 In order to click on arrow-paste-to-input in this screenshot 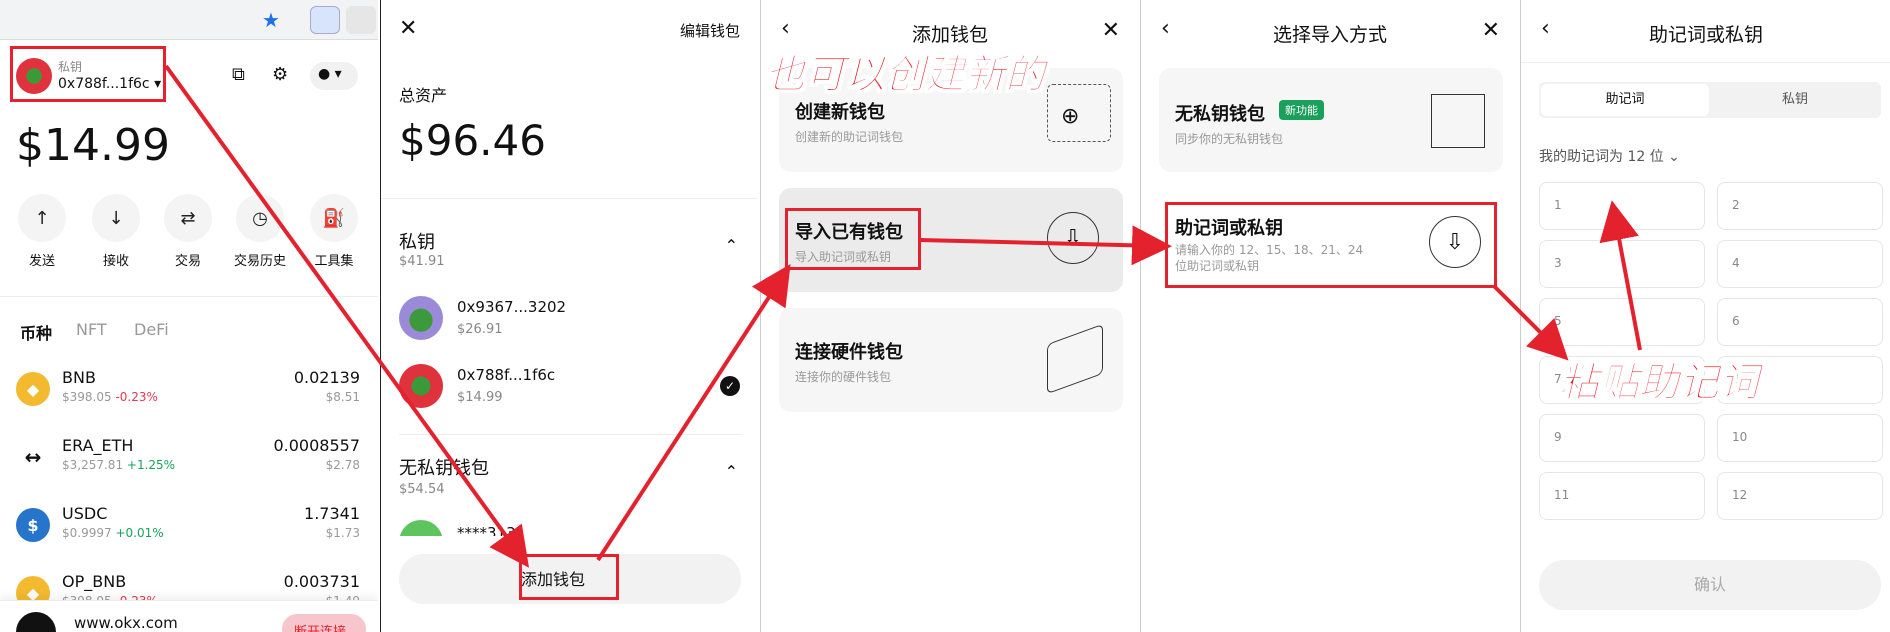, I will do `click(1620, 275)`.